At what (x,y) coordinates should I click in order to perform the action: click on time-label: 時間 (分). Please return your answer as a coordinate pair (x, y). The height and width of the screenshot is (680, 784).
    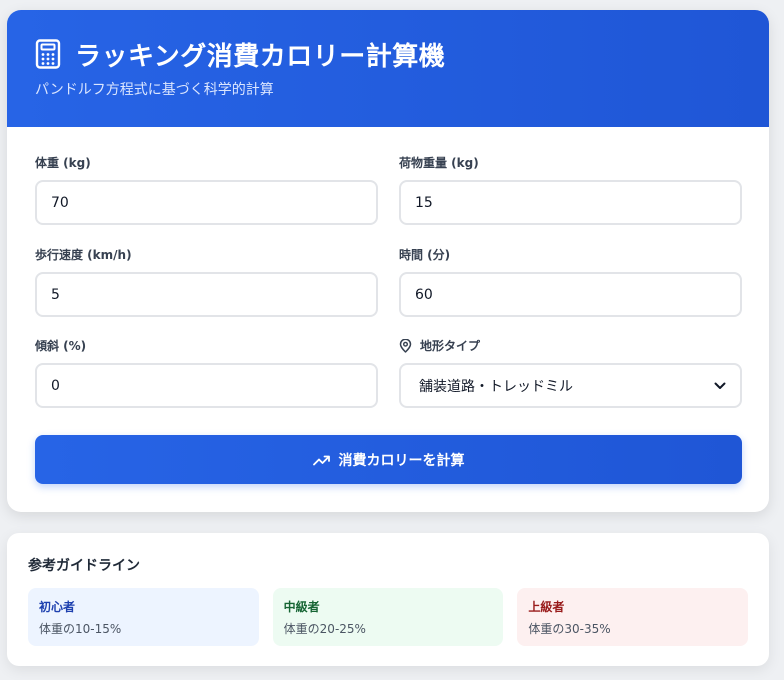
    Looking at the image, I should click on (425, 255).